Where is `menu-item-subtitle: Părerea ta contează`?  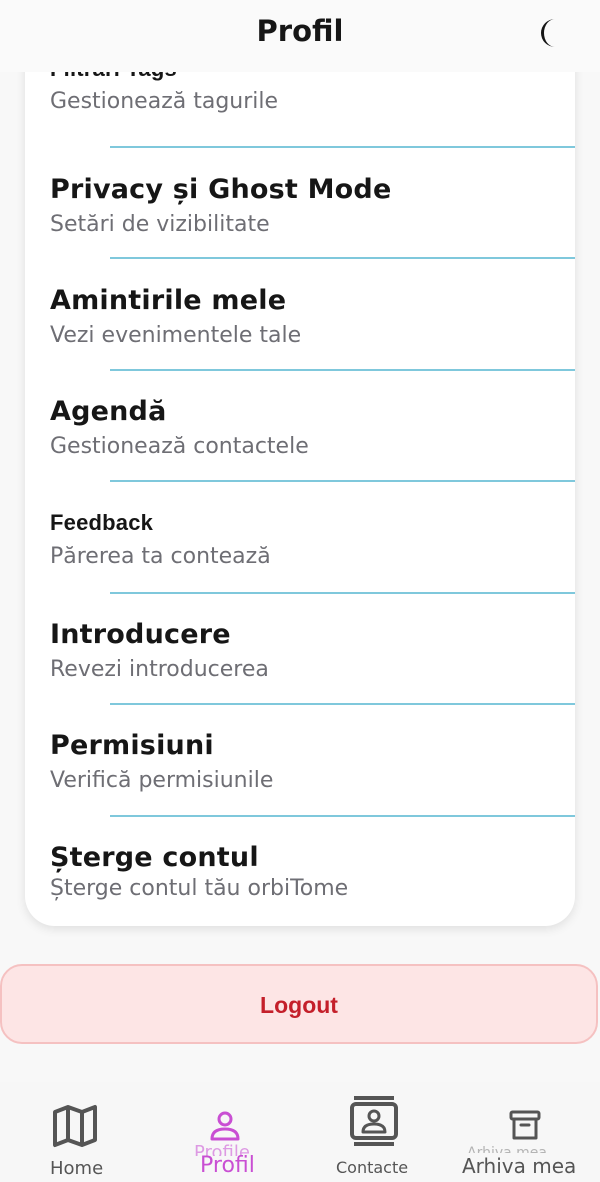 menu-item-subtitle: Părerea ta contează is located at coordinates (160, 556).